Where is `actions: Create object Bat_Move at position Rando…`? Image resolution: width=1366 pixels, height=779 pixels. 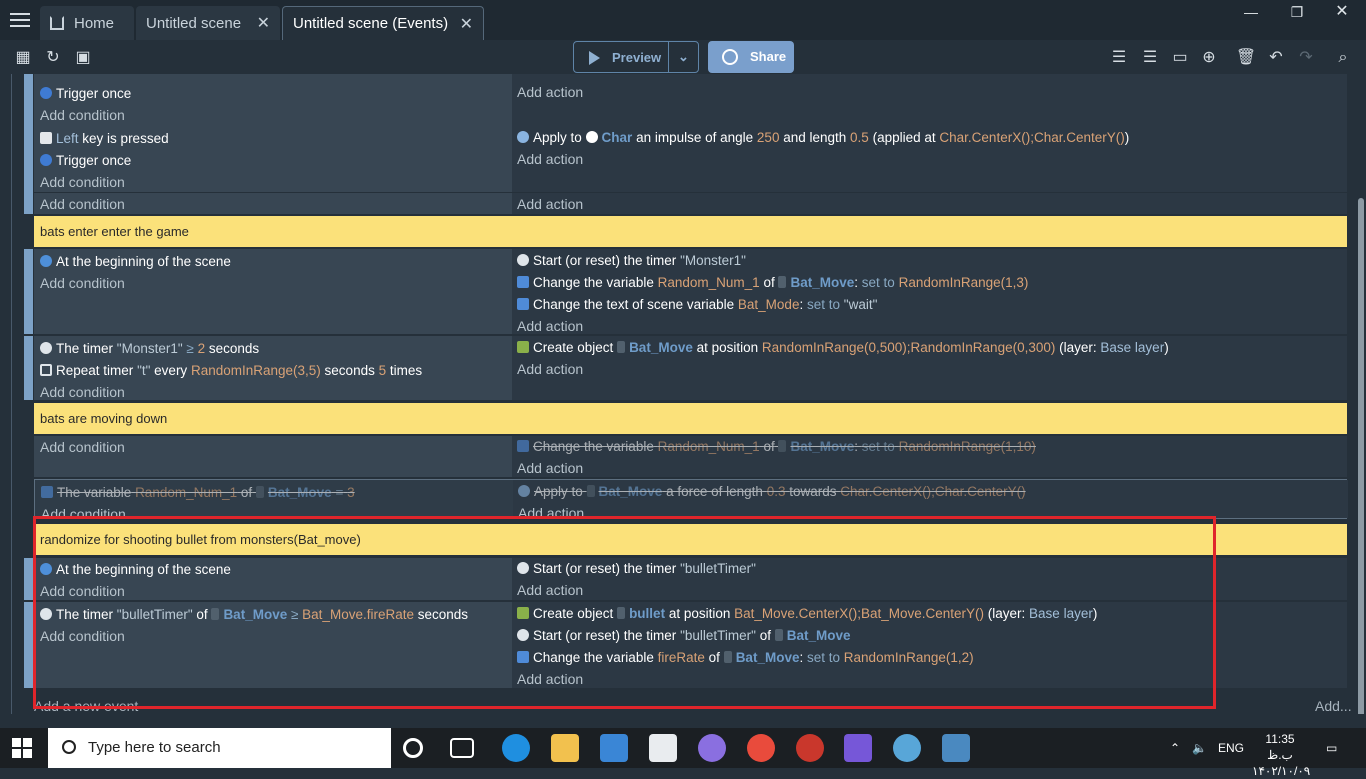 actions: Create object Bat_Move at position Rando… is located at coordinates (929, 368).